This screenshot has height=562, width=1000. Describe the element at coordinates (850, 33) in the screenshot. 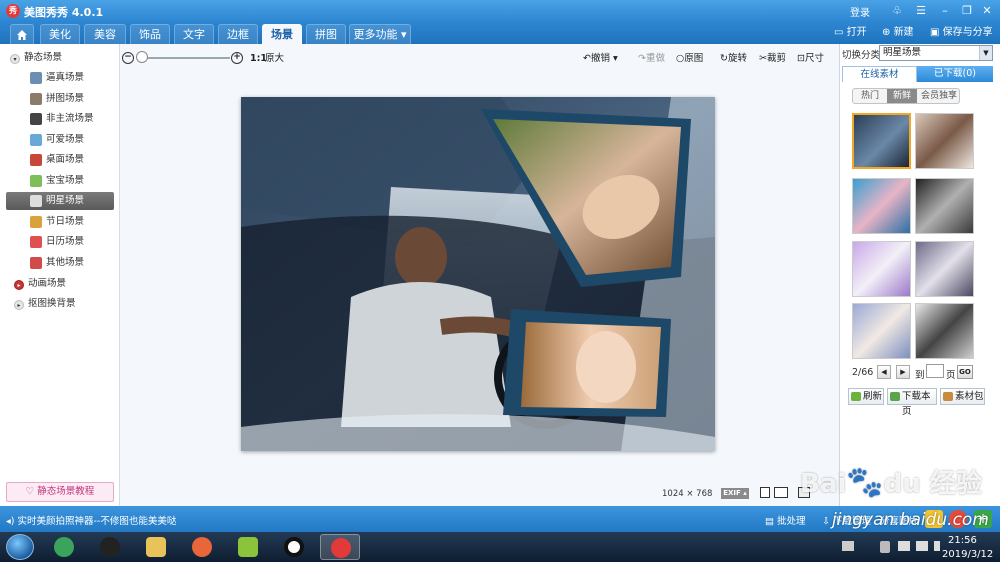

I see `open-button: ▭ 打开` at that location.